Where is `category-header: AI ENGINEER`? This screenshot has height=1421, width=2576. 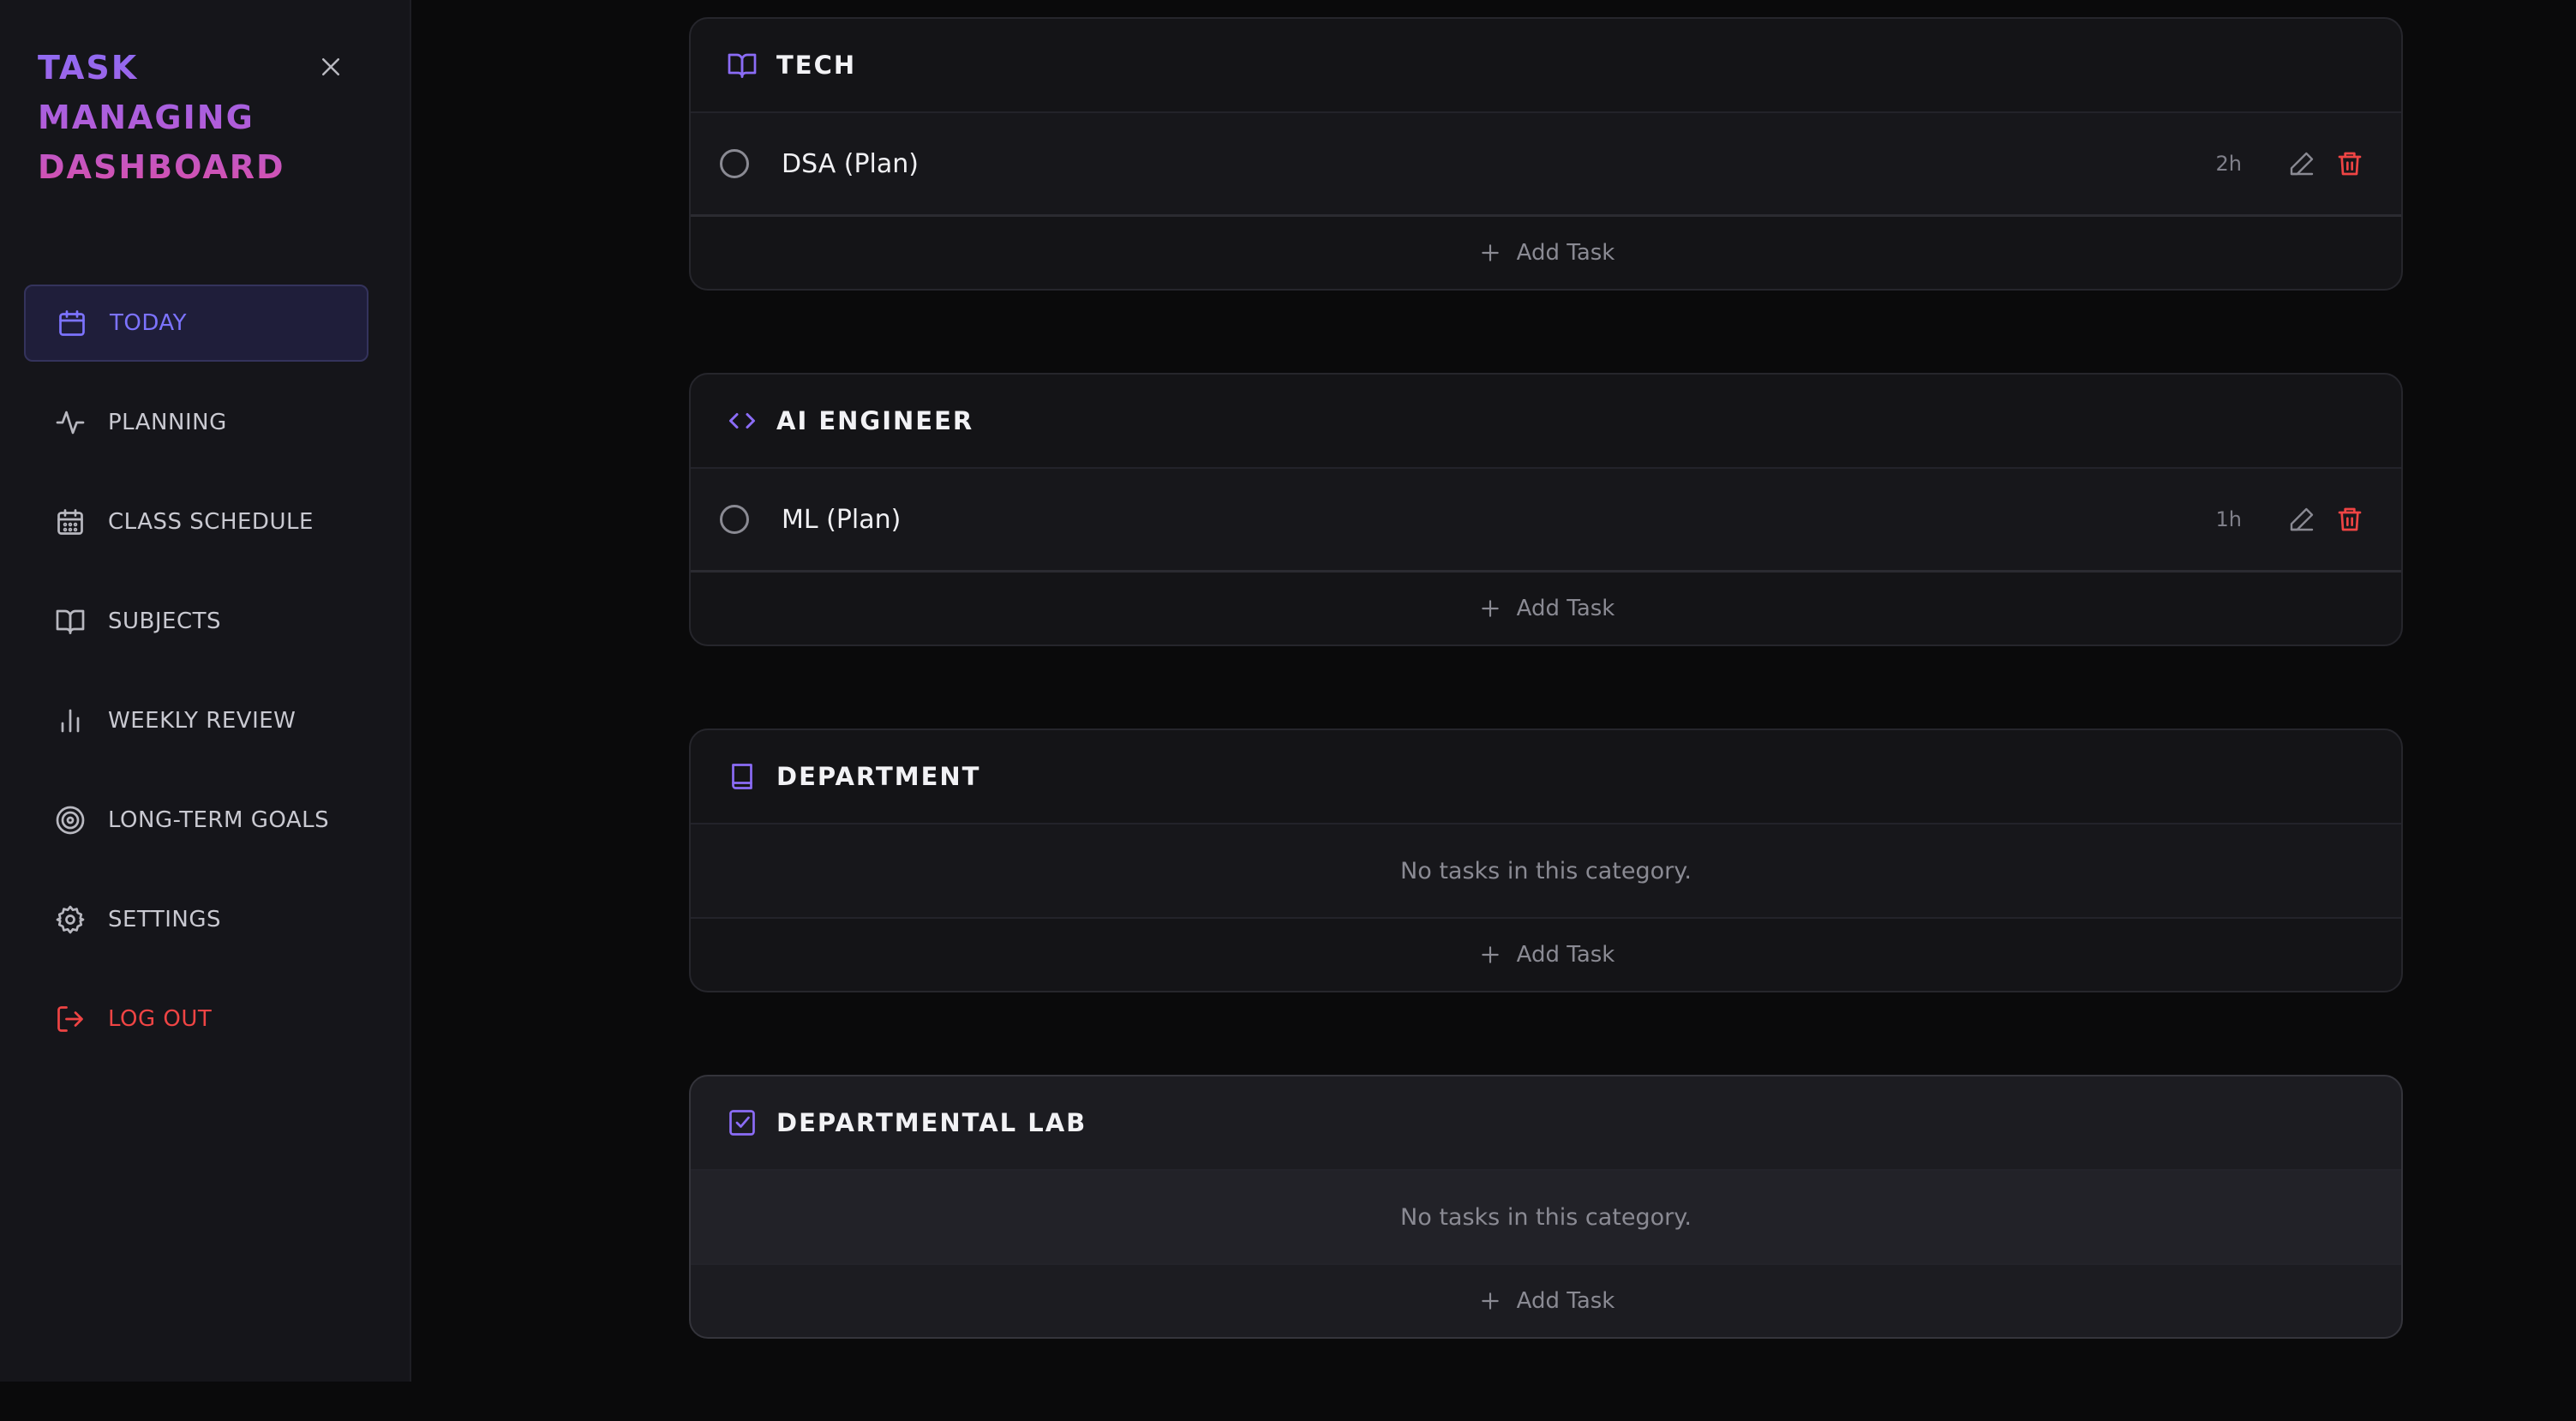 category-header: AI ENGINEER is located at coordinates (1546, 422).